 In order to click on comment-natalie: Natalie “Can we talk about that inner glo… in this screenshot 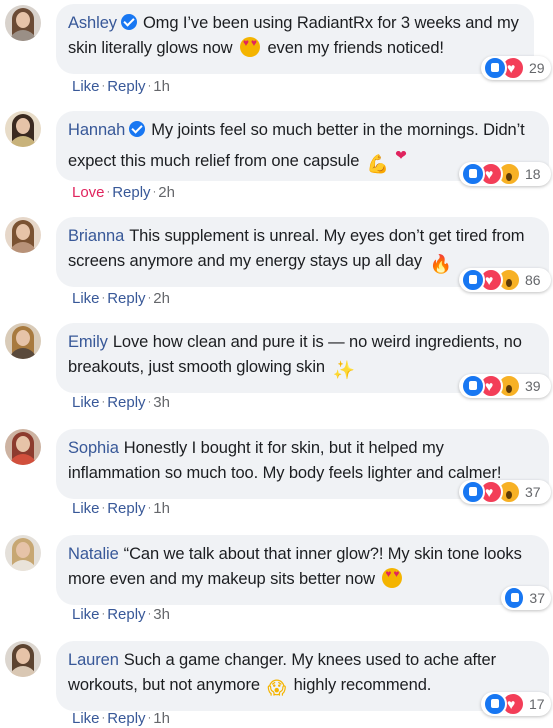, I will do `click(276, 582)`.